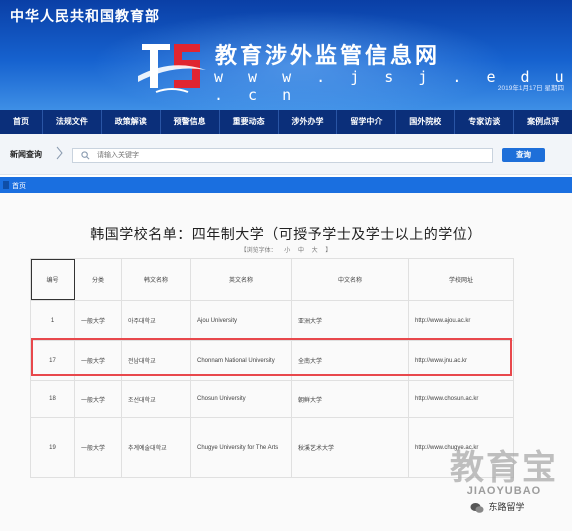  Describe the element at coordinates (190, 122) in the screenshot. I see `nav-item-warnings: 预警信息` at that location.